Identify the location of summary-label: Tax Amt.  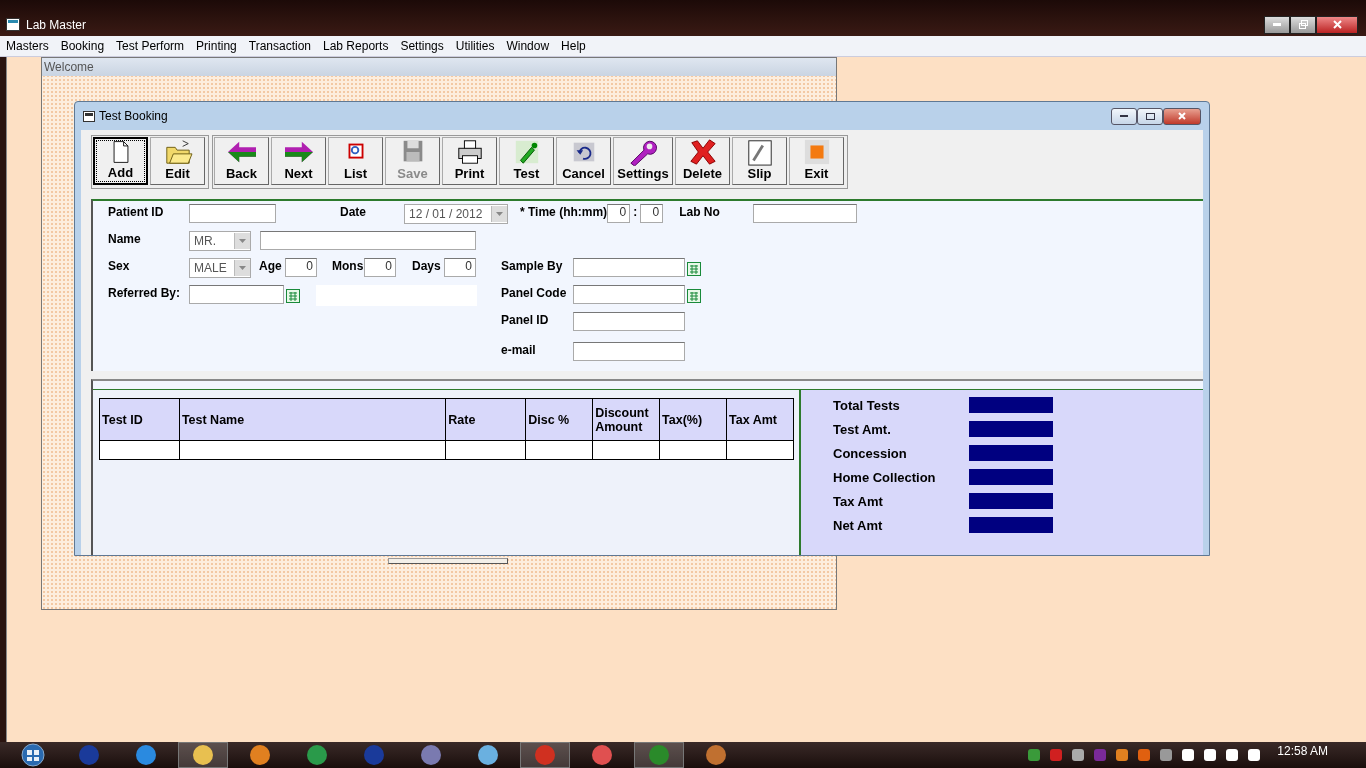
(858, 501).